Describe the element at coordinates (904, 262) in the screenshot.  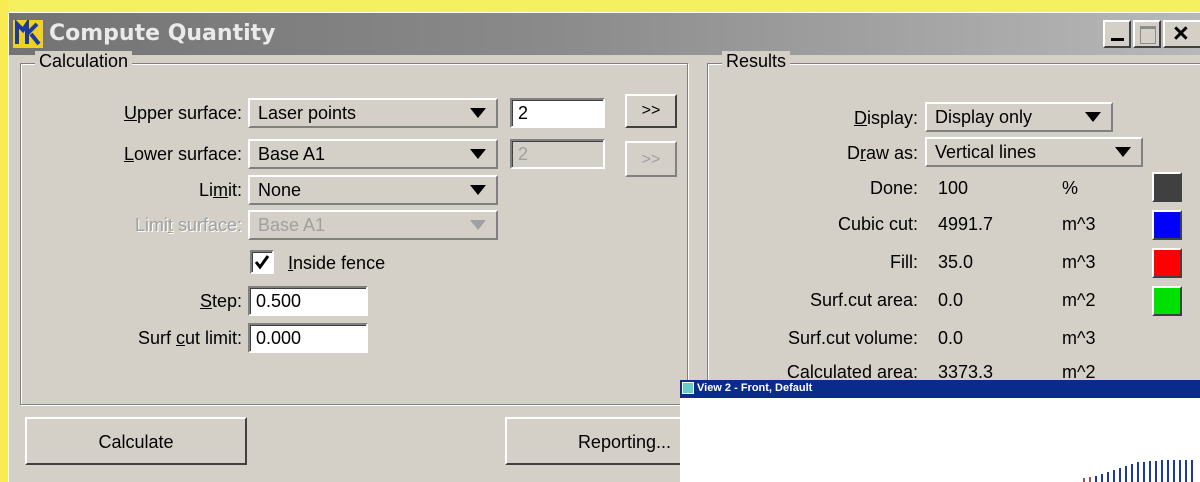
I see `fill-label: Fill:` at that location.